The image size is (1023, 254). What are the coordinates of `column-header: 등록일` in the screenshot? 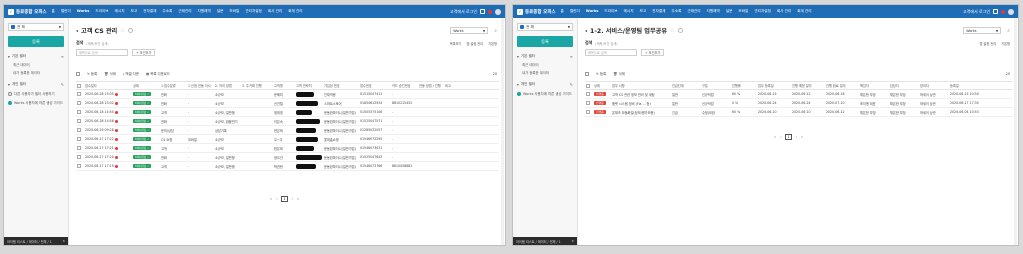 It's located at (980, 85).